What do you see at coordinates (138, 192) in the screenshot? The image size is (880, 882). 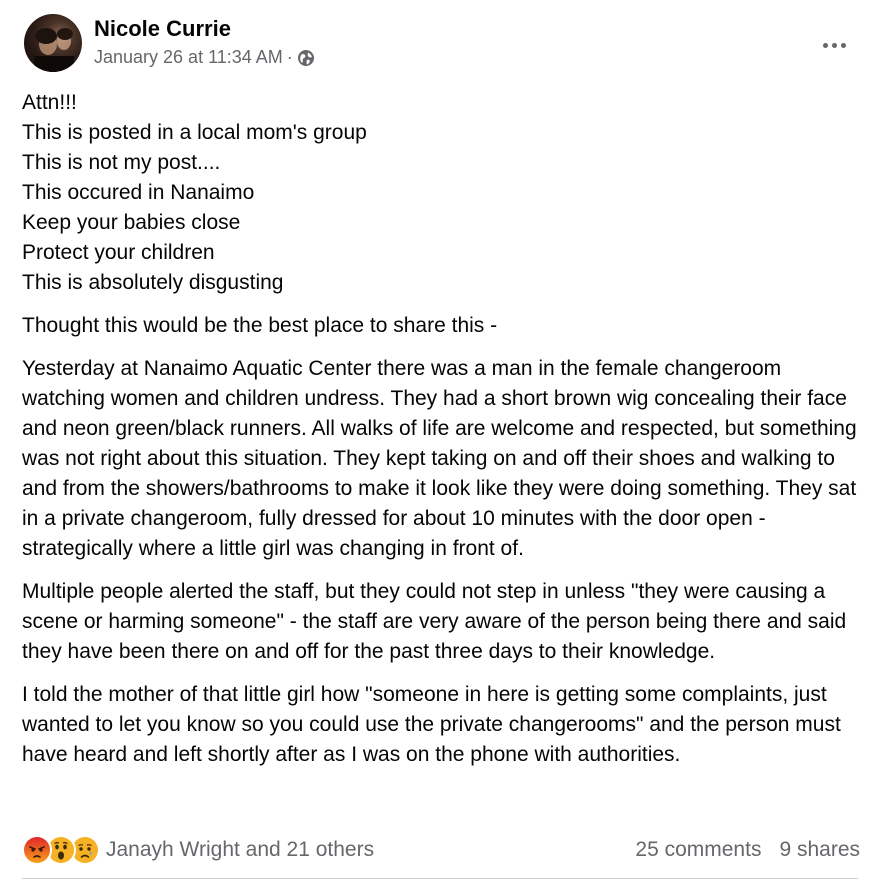 I see `post-line: This occured in Nanaimo` at bounding box center [138, 192].